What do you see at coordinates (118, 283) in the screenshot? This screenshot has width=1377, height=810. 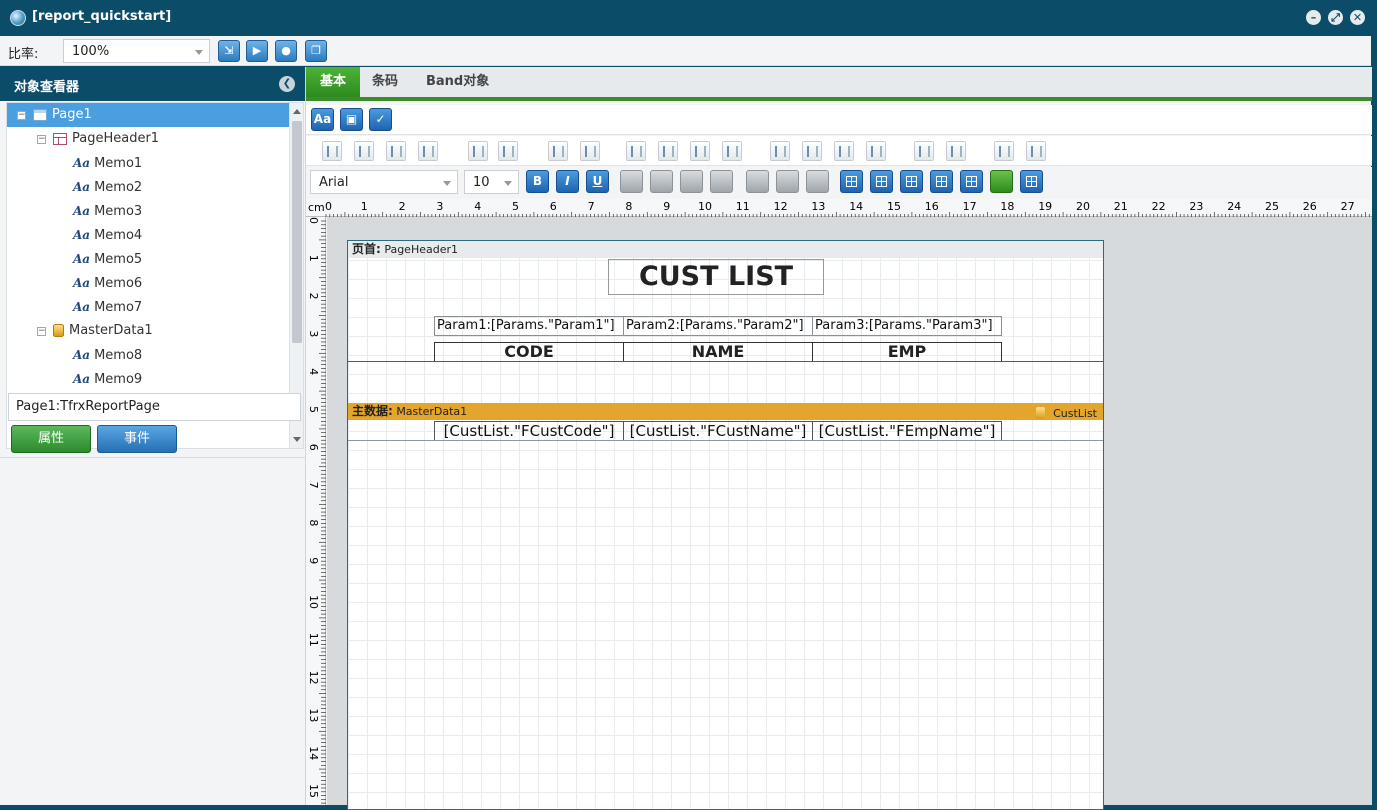 I see `tree-item-label: Memo6` at bounding box center [118, 283].